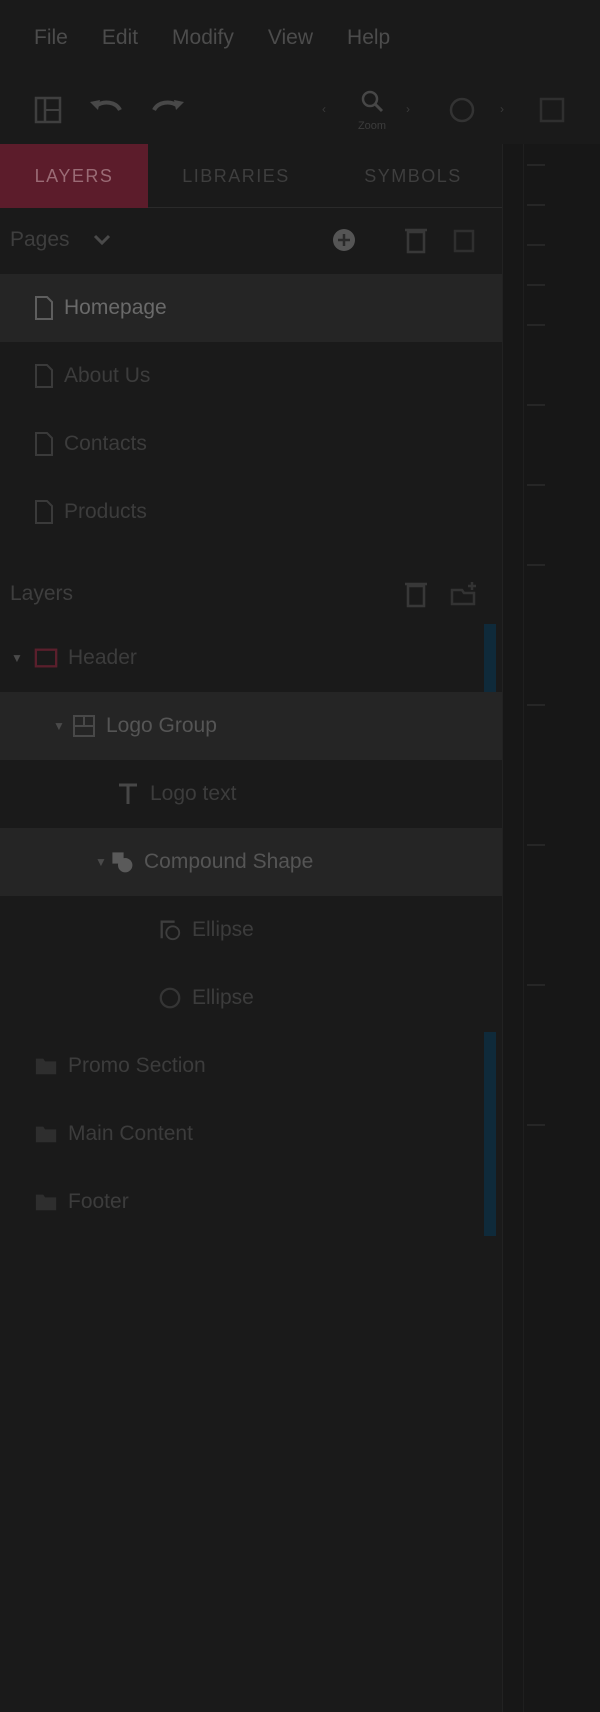 The image size is (600, 1712). What do you see at coordinates (46, 658) in the screenshot?
I see `artboard-icon` at bounding box center [46, 658].